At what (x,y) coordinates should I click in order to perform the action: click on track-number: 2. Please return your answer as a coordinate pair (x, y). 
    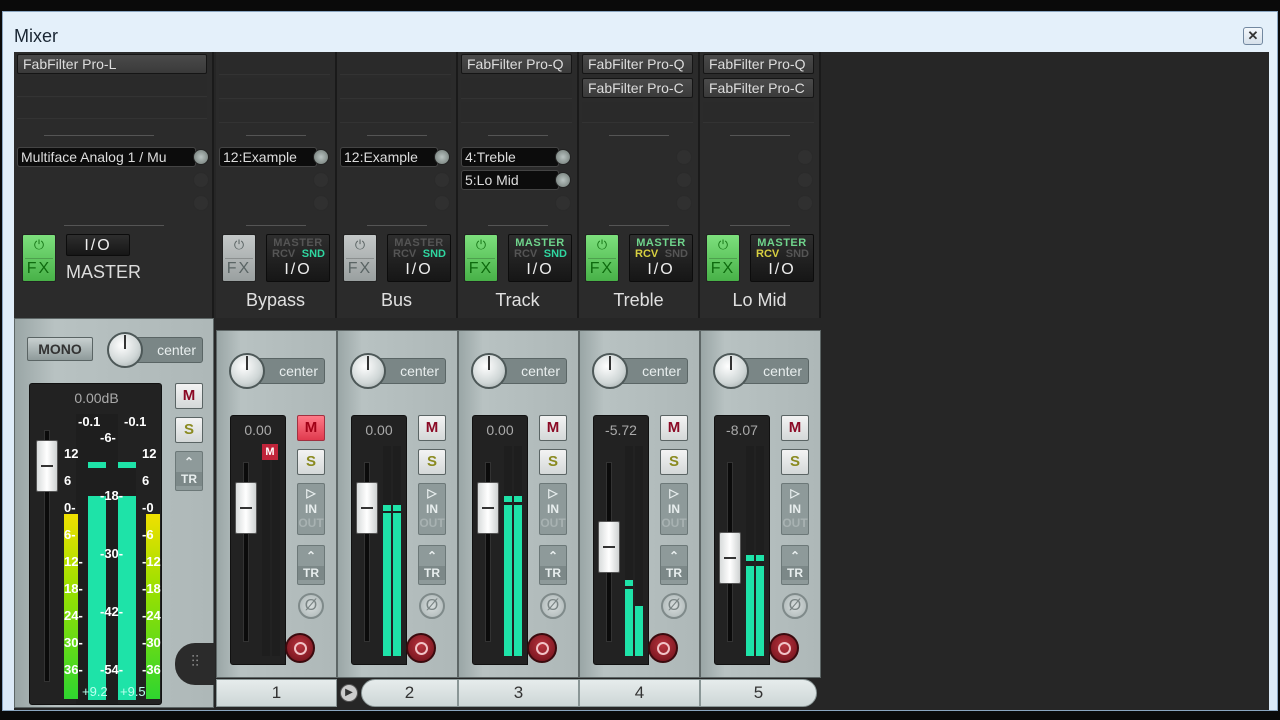
    Looking at the image, I should click on (409, 693).